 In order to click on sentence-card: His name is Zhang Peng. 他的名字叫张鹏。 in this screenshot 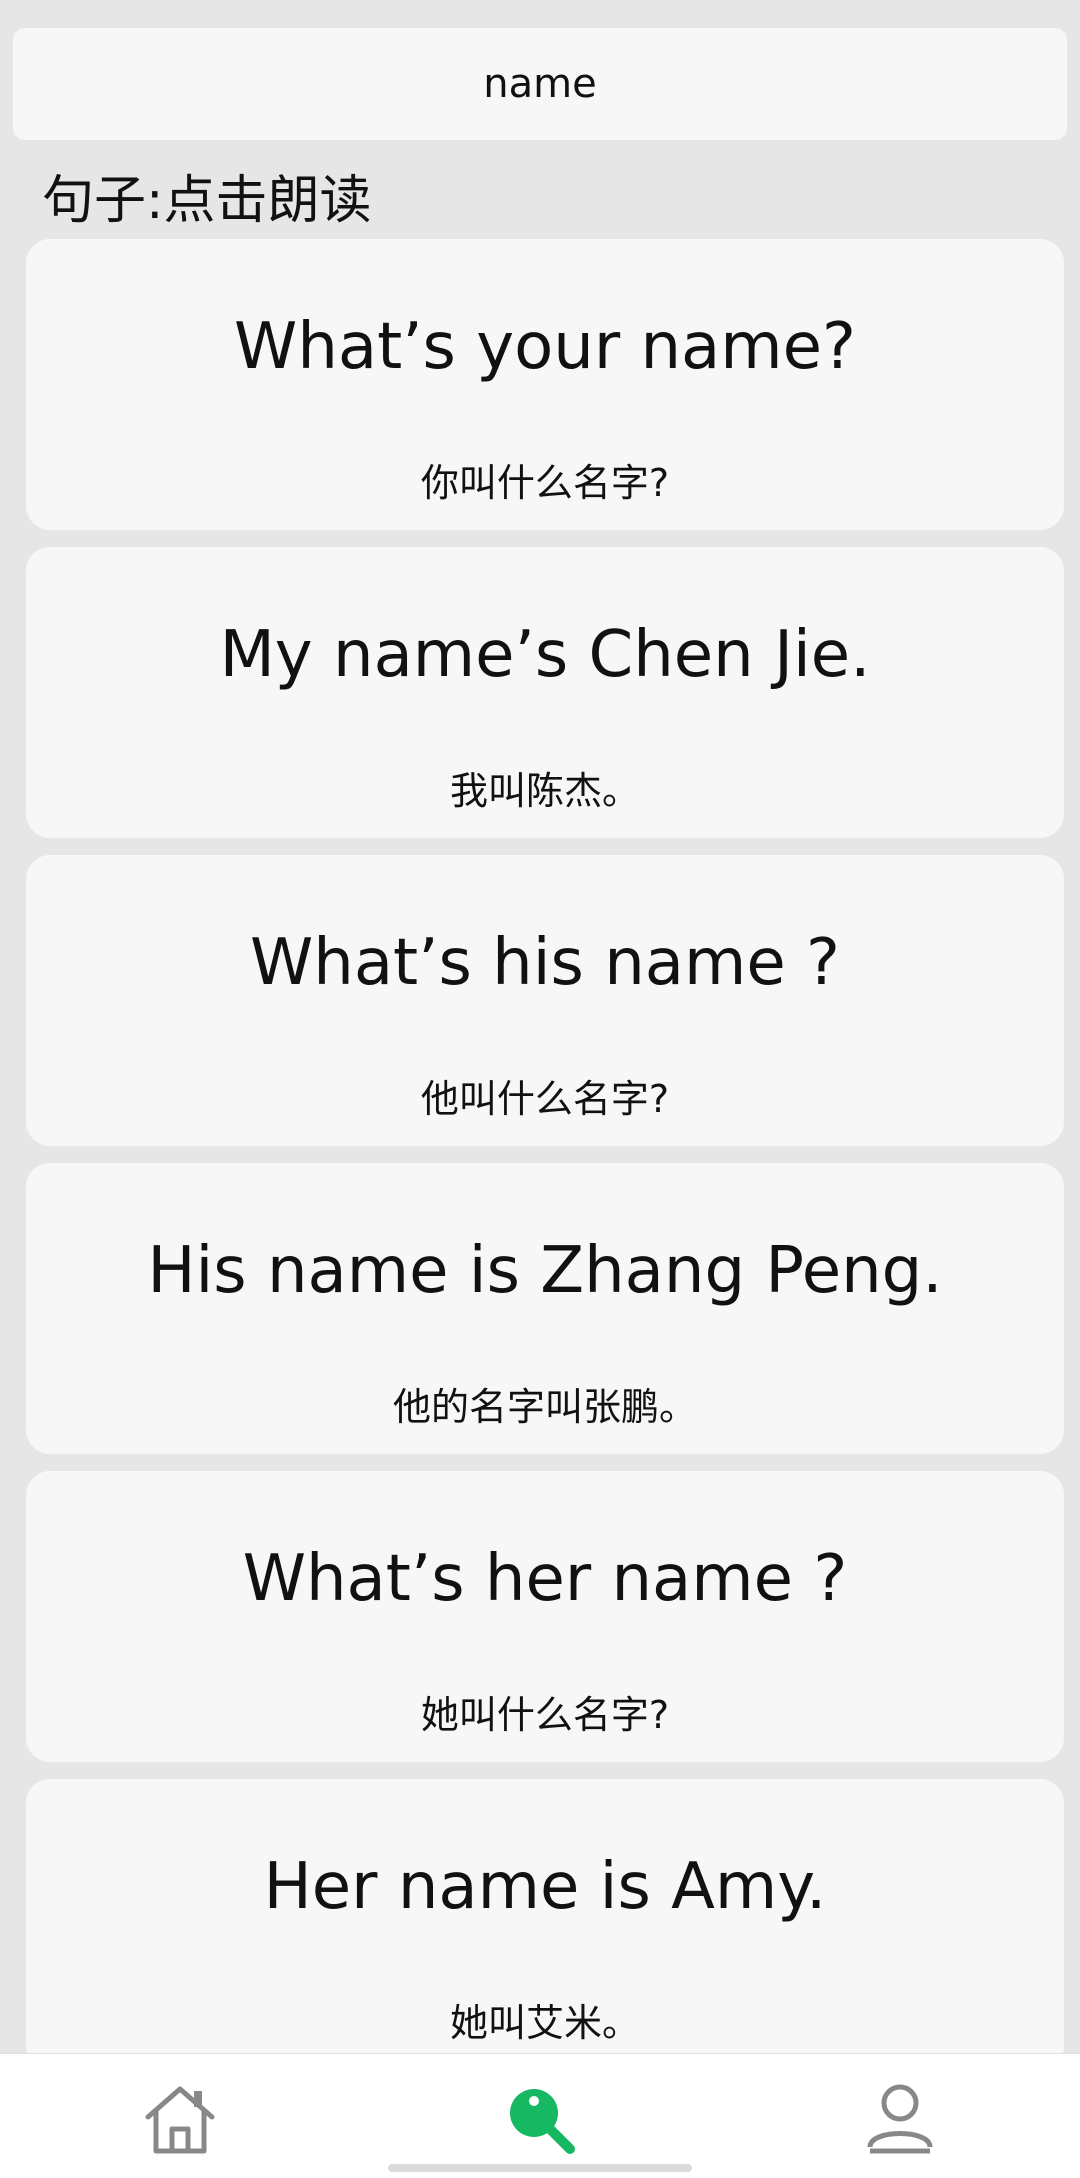, I will do `click(545, 1308)`.